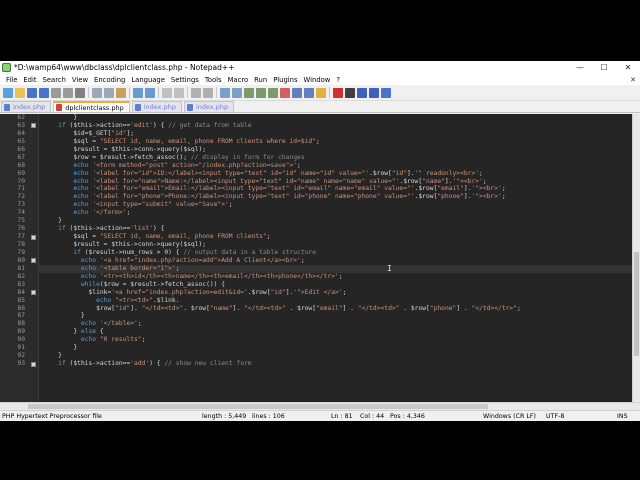  What do you see at coordinates (91, 106) in the screenshot?
I see `tab-1: dplclientclass.php` at bounding box center [91, 106].